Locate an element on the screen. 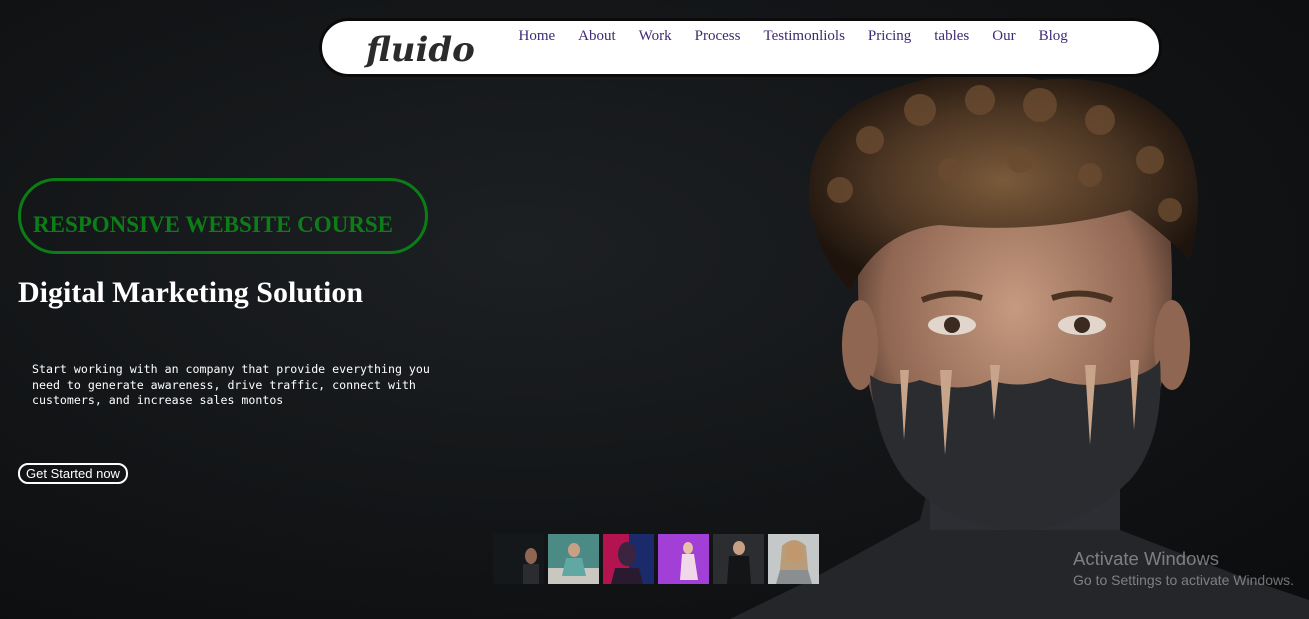  nav-pricing-link: Pricing is located at coordinates (889, 36).